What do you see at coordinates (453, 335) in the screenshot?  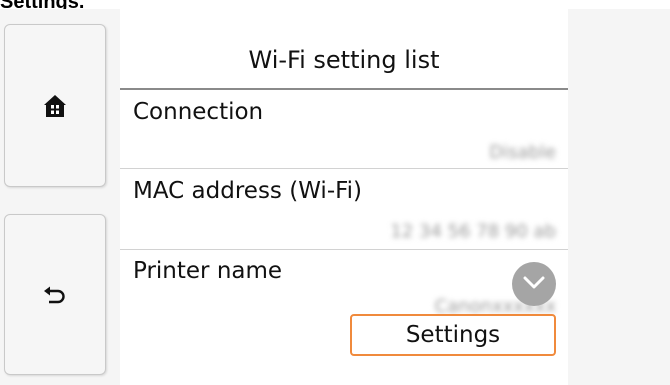 I see `settings-button: Settings` at bounding box center [453, 335].